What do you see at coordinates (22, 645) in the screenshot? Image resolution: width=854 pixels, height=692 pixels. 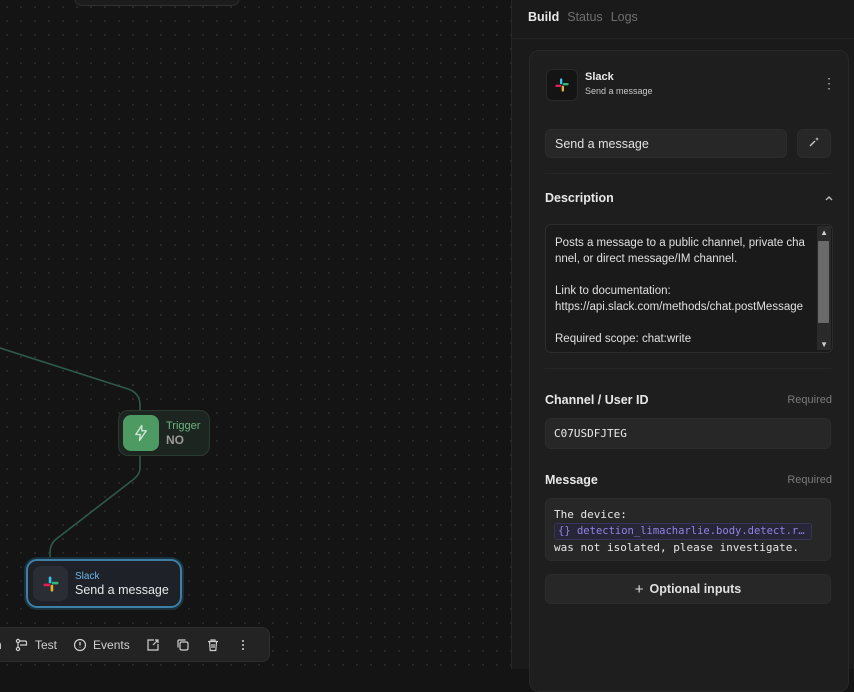 I see `branch-icon` at bounding box center [22, 645].